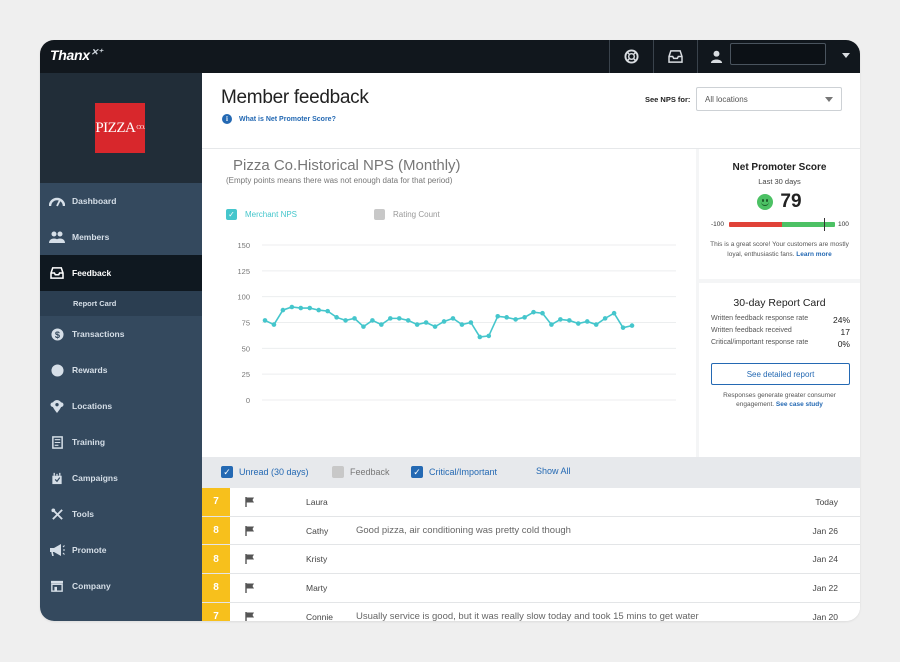 This screenshot has width=900, height=662. Describe the element at coordinates (121, 370) in the screenshot. I see `sidebar-item-rewards: Rewards` at that location.